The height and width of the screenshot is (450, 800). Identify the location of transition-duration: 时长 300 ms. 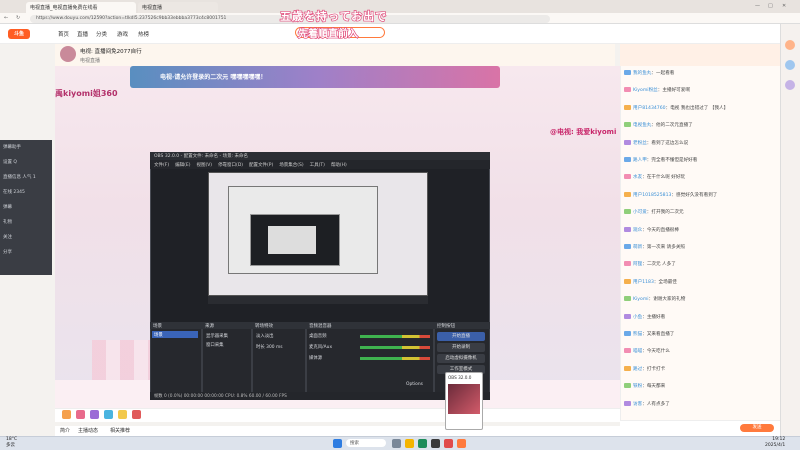
(269, 347).